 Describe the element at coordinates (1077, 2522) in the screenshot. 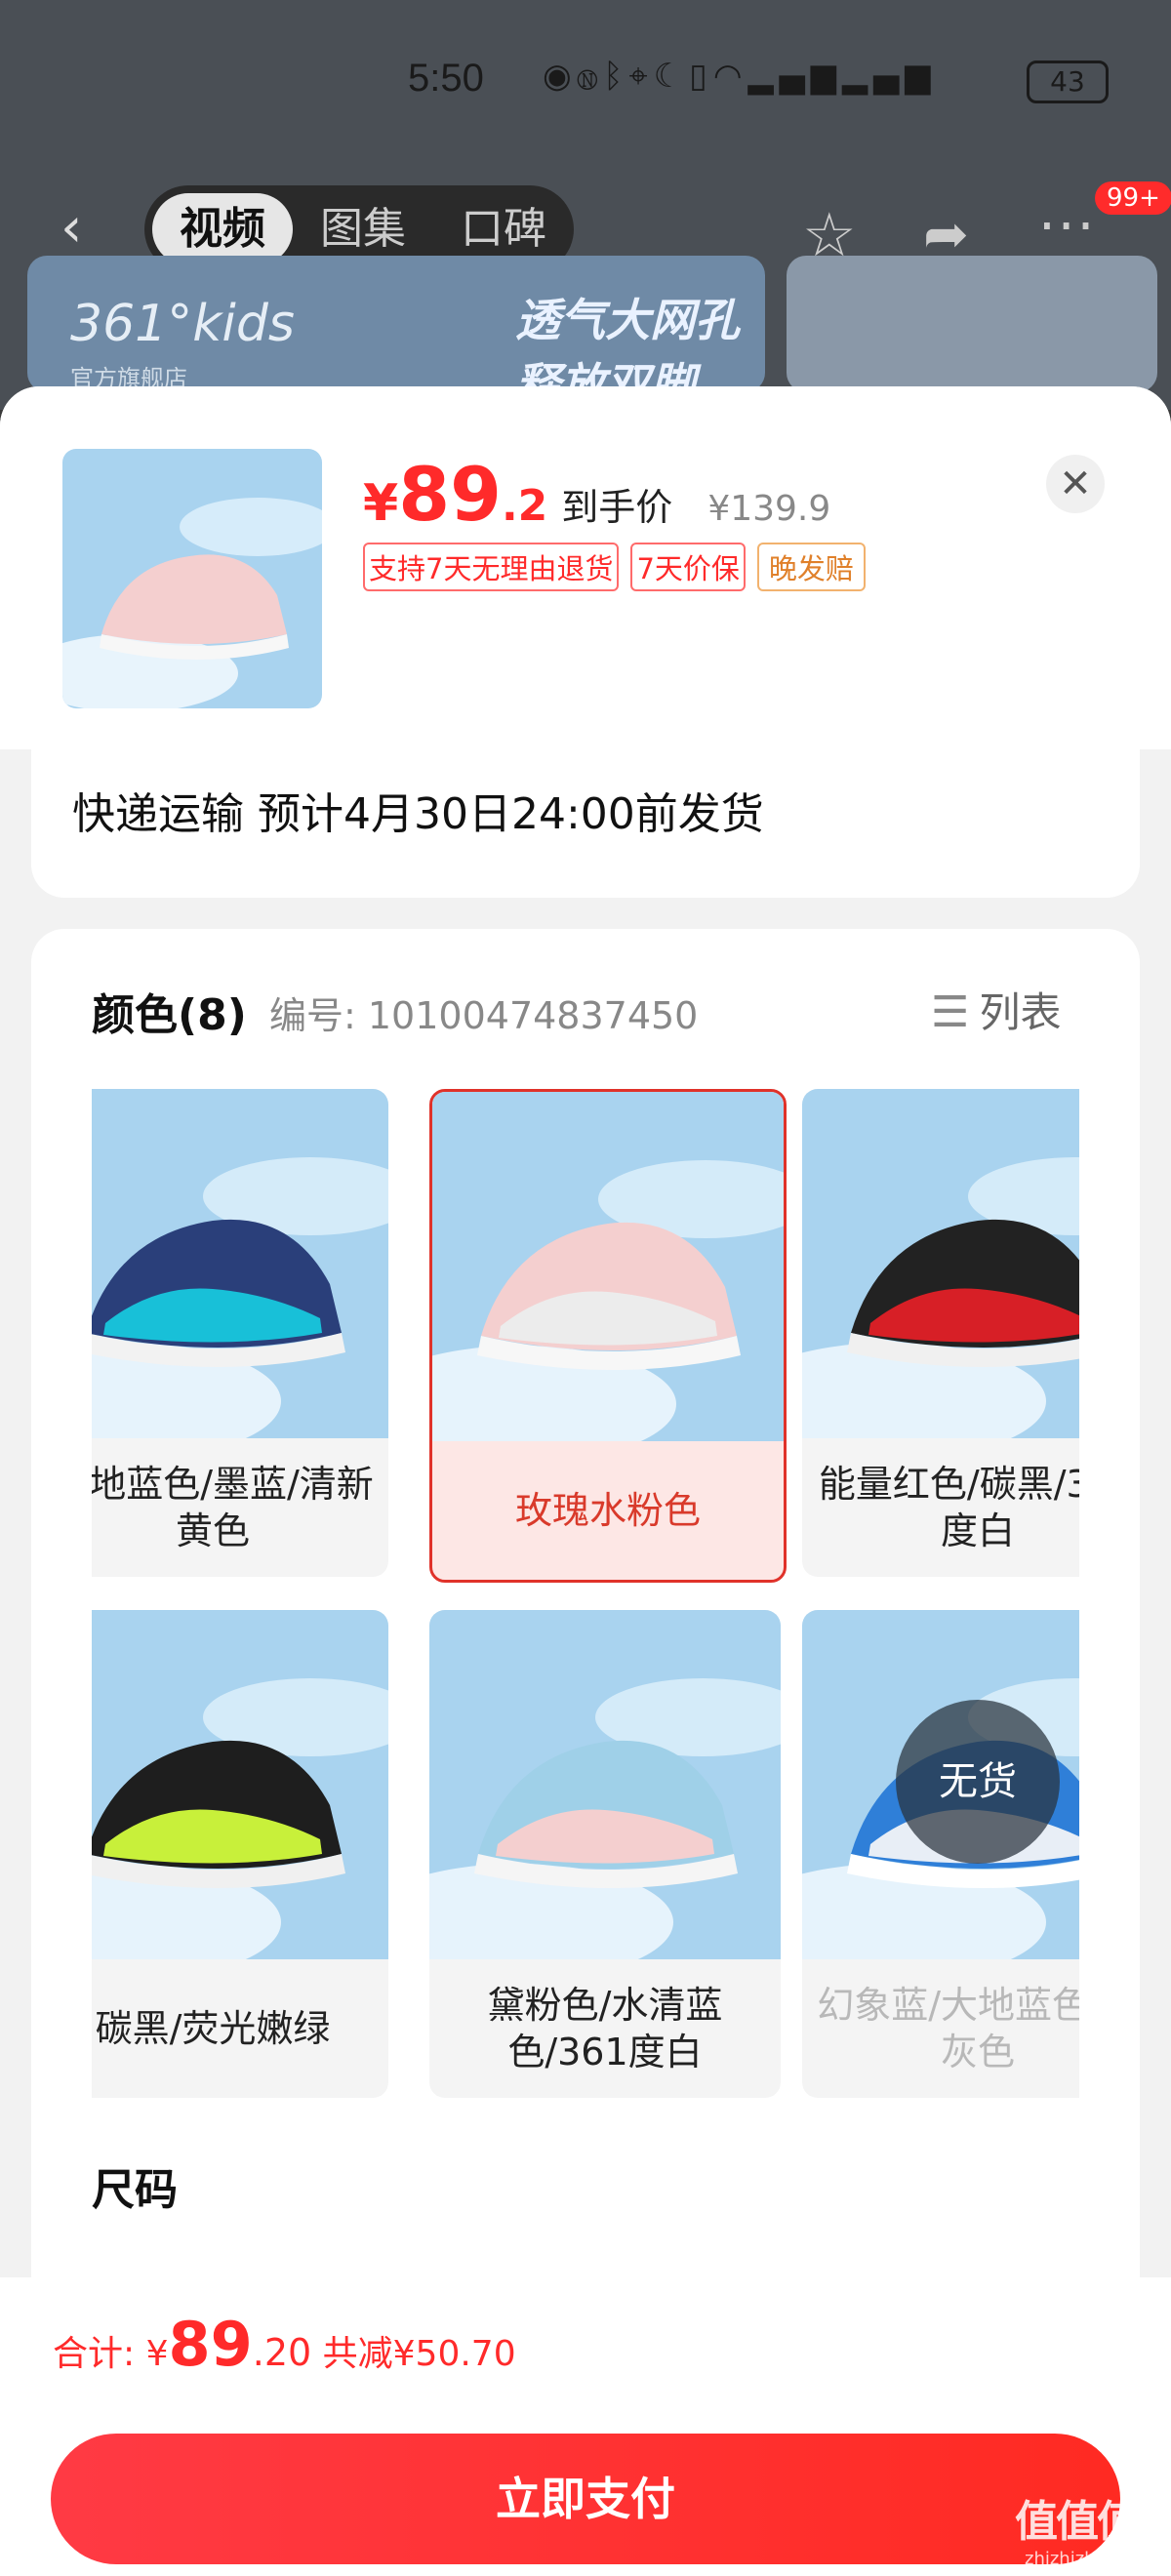

I see `watermark-logo: 值值值` at that location.